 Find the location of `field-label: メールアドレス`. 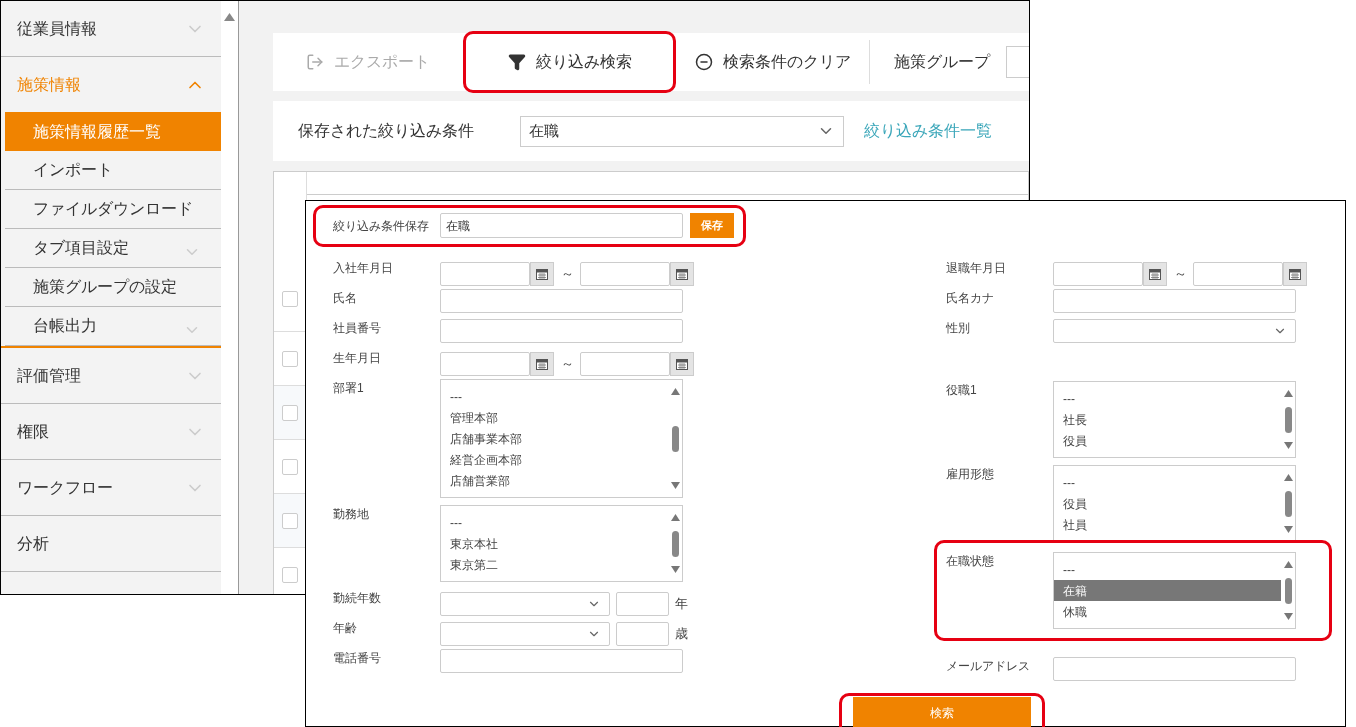

field-label: メールアドレス is located at coordinates (988, 666).